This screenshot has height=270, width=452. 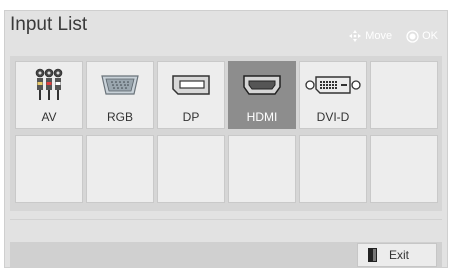 What do you see at coordinates (333, 95) in the screenshot?
I see `input-tile-dvi-d: DVI-D` at bounding box center [333, 95].